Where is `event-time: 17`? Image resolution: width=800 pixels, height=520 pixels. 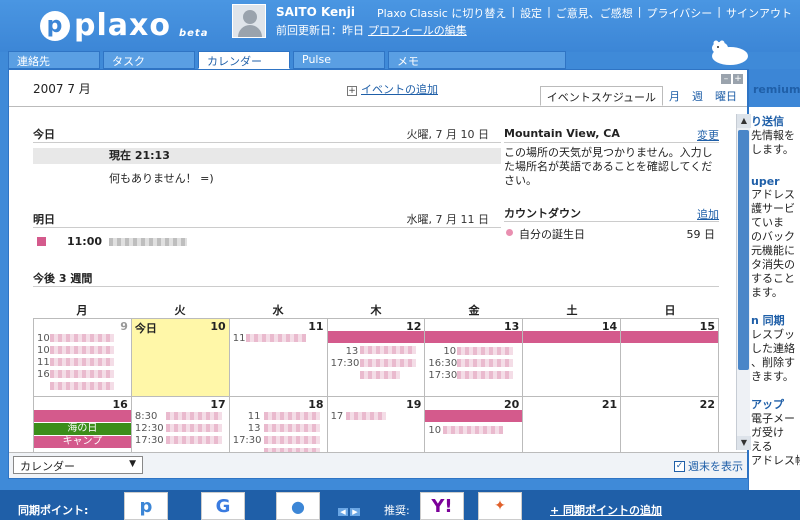 event-time: 17 is located at coordinates (337, 416).